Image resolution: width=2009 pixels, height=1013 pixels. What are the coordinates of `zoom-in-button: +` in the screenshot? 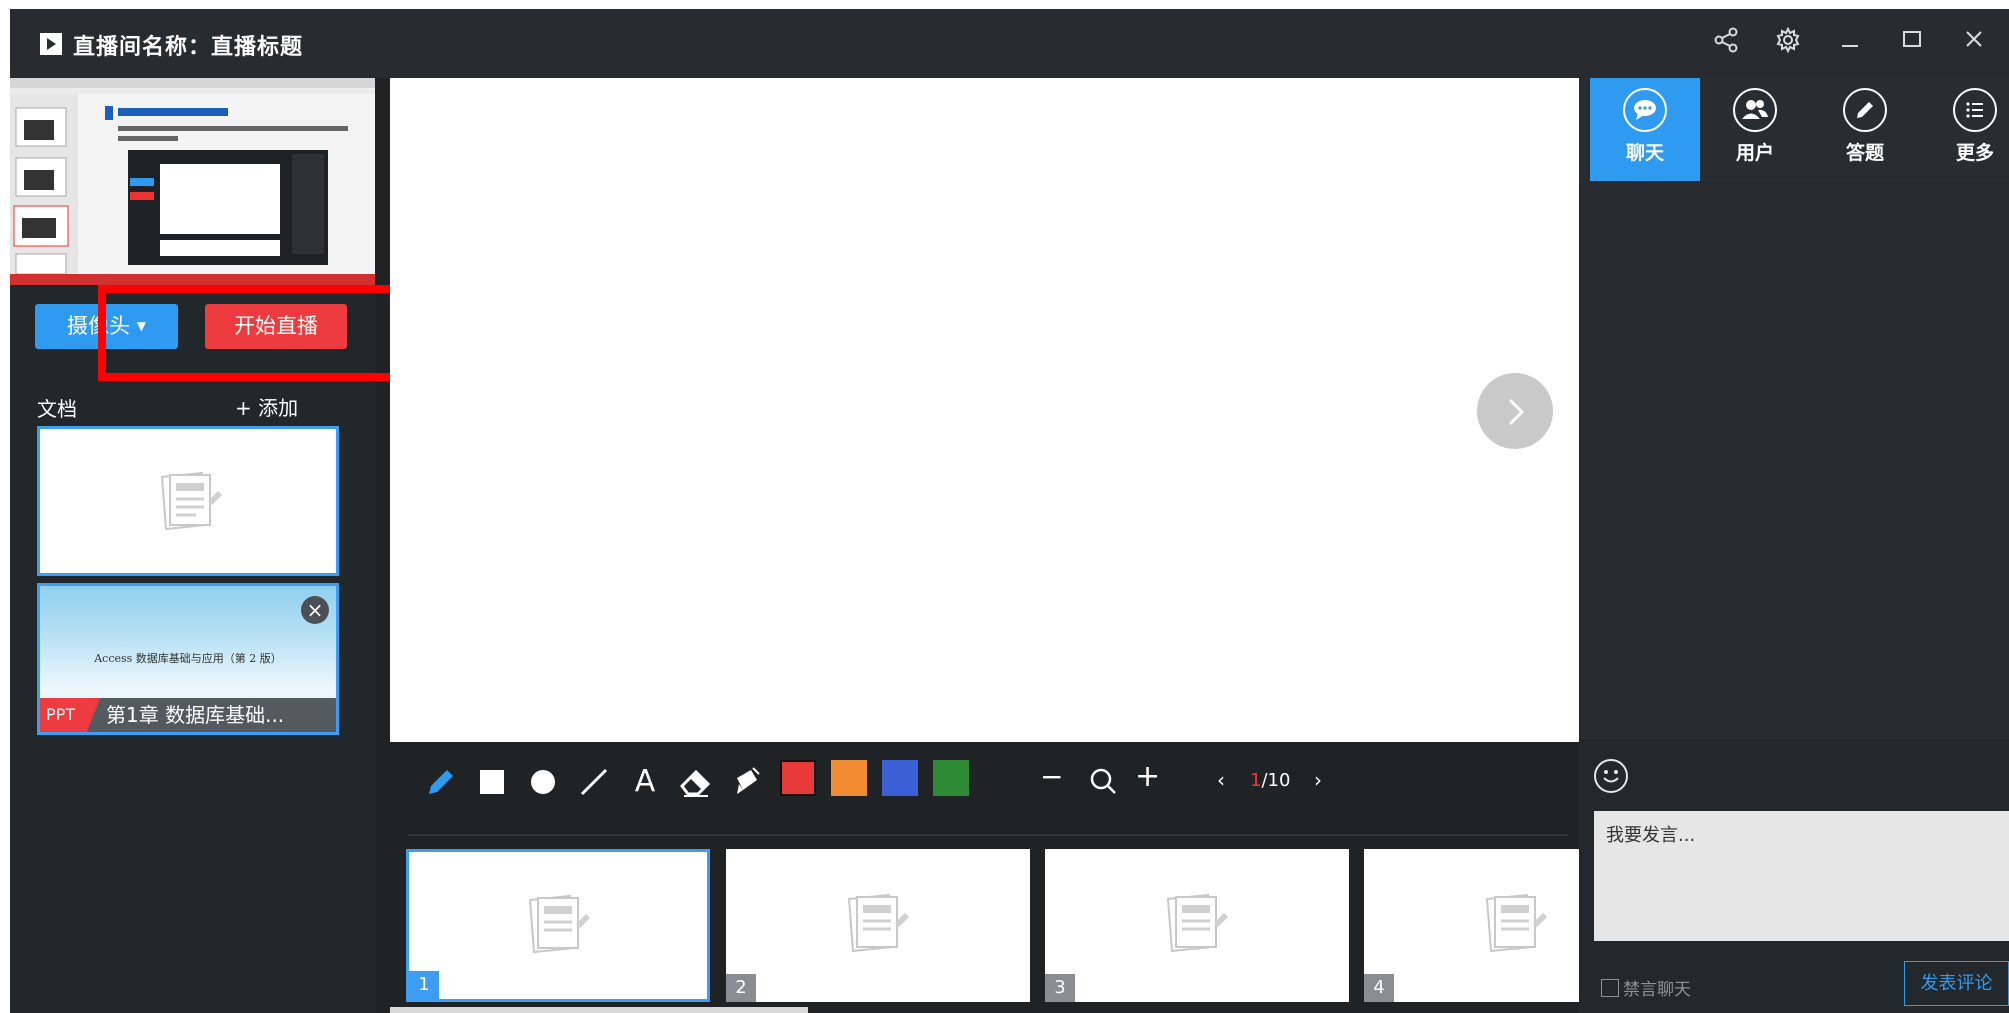 It's located at (1147, 776).